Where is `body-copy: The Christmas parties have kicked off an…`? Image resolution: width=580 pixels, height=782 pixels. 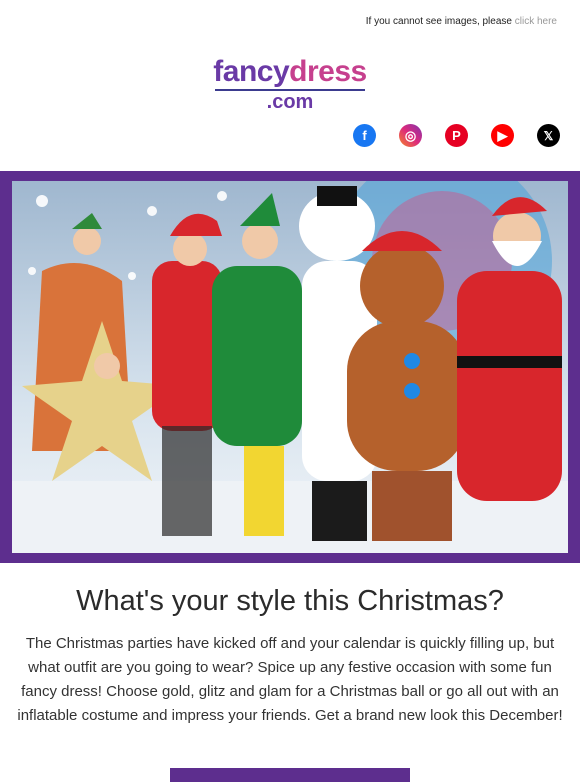
body-copy: The Christmas parties have kicked off an… is located at coordinates (290, 679).